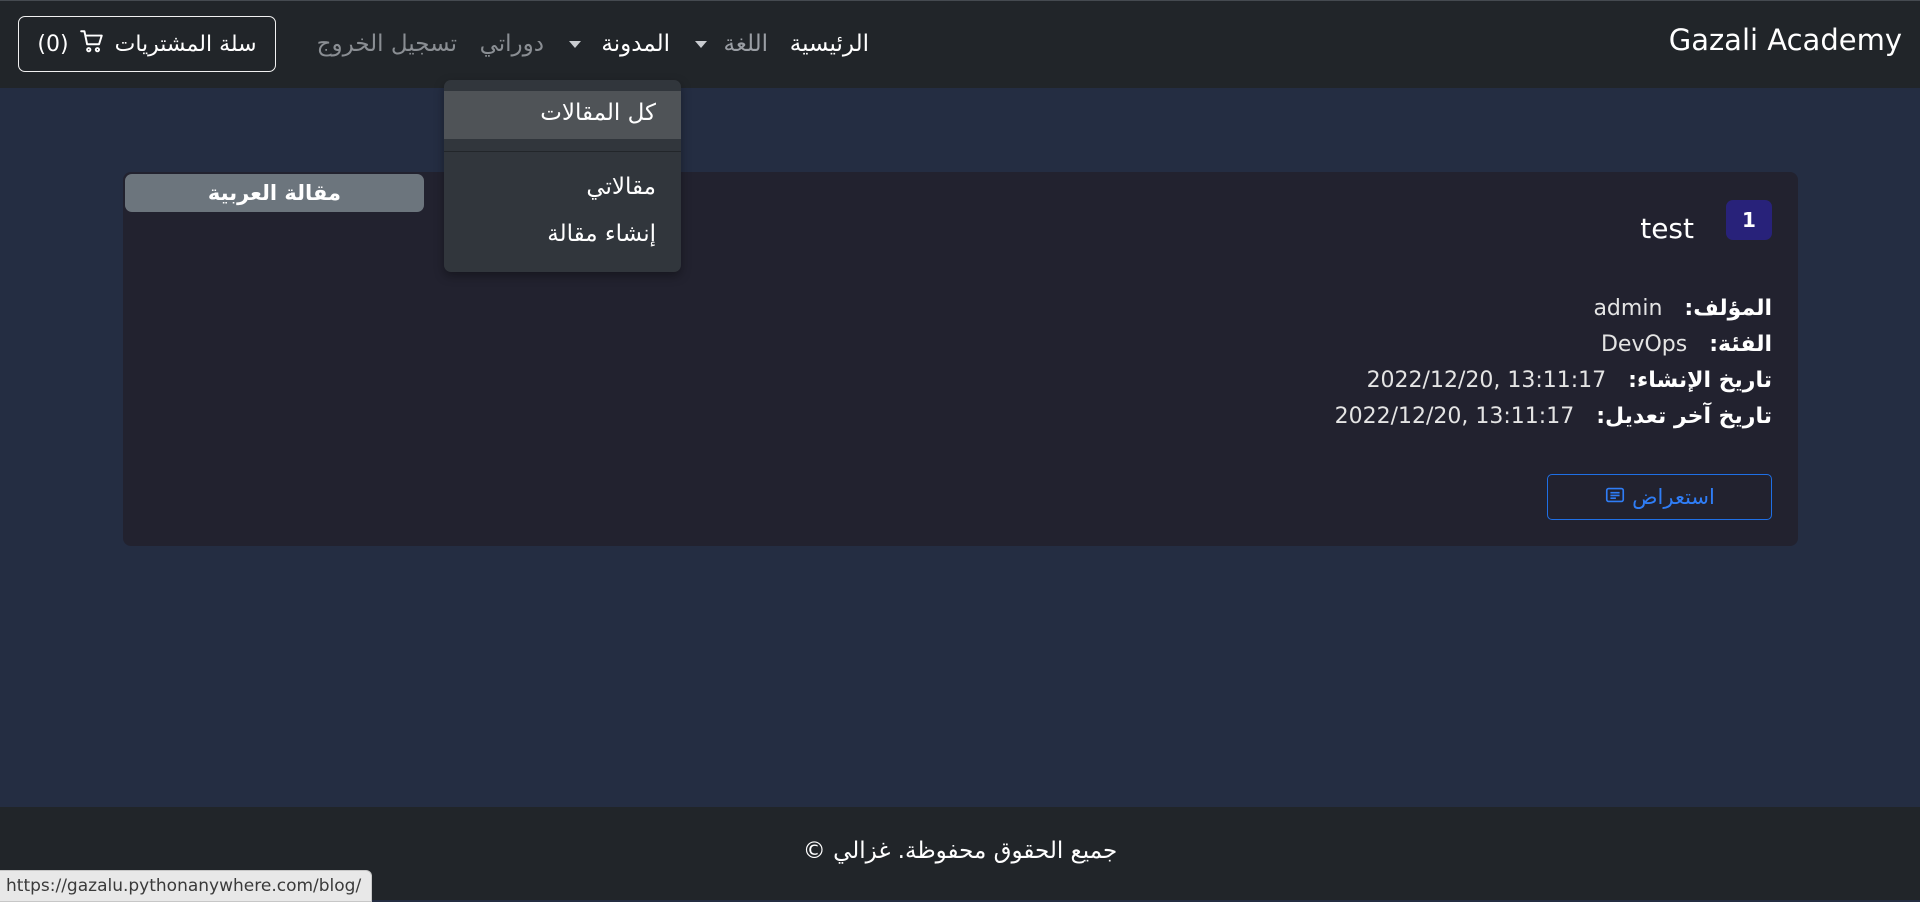  Describe the element at coordinates (562, 176) in the screenshot. I see `blog-dropdown-menu: كل المقالات مقالاتي إنشاء مقالة` at that location.